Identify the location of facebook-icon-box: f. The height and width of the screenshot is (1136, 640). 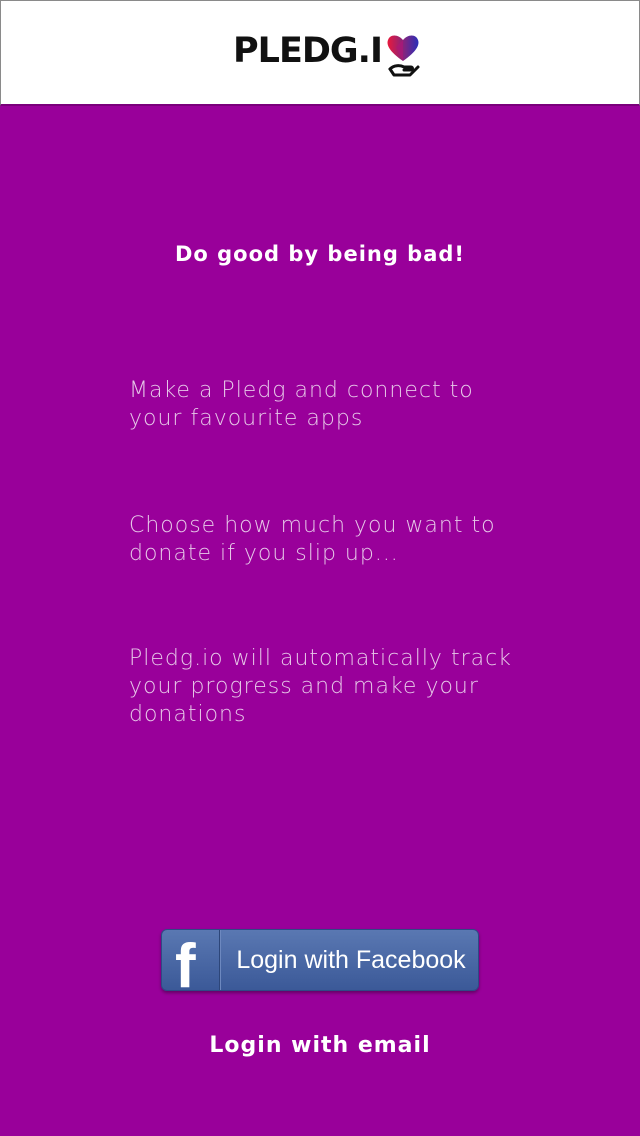
(191, 960).